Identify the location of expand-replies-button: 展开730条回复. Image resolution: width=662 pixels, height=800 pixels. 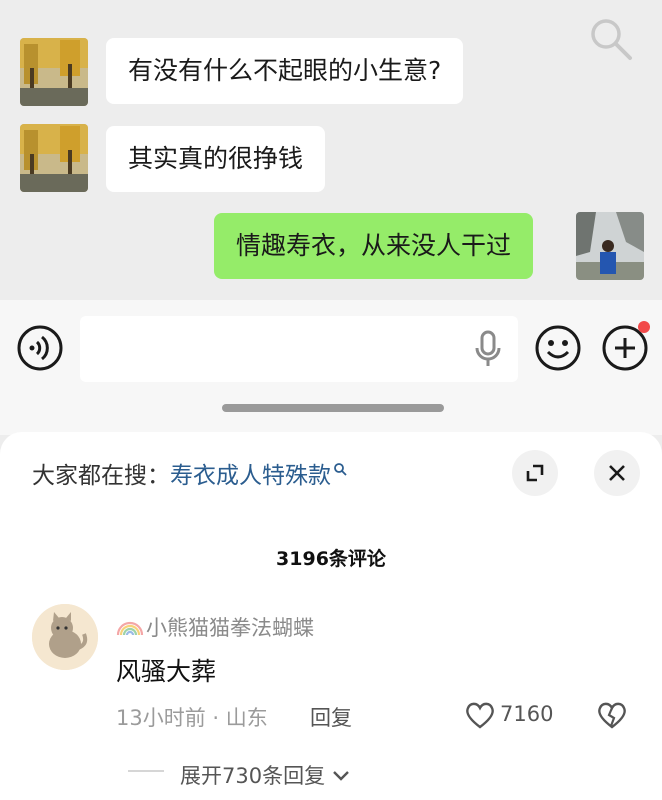
(265, 775).